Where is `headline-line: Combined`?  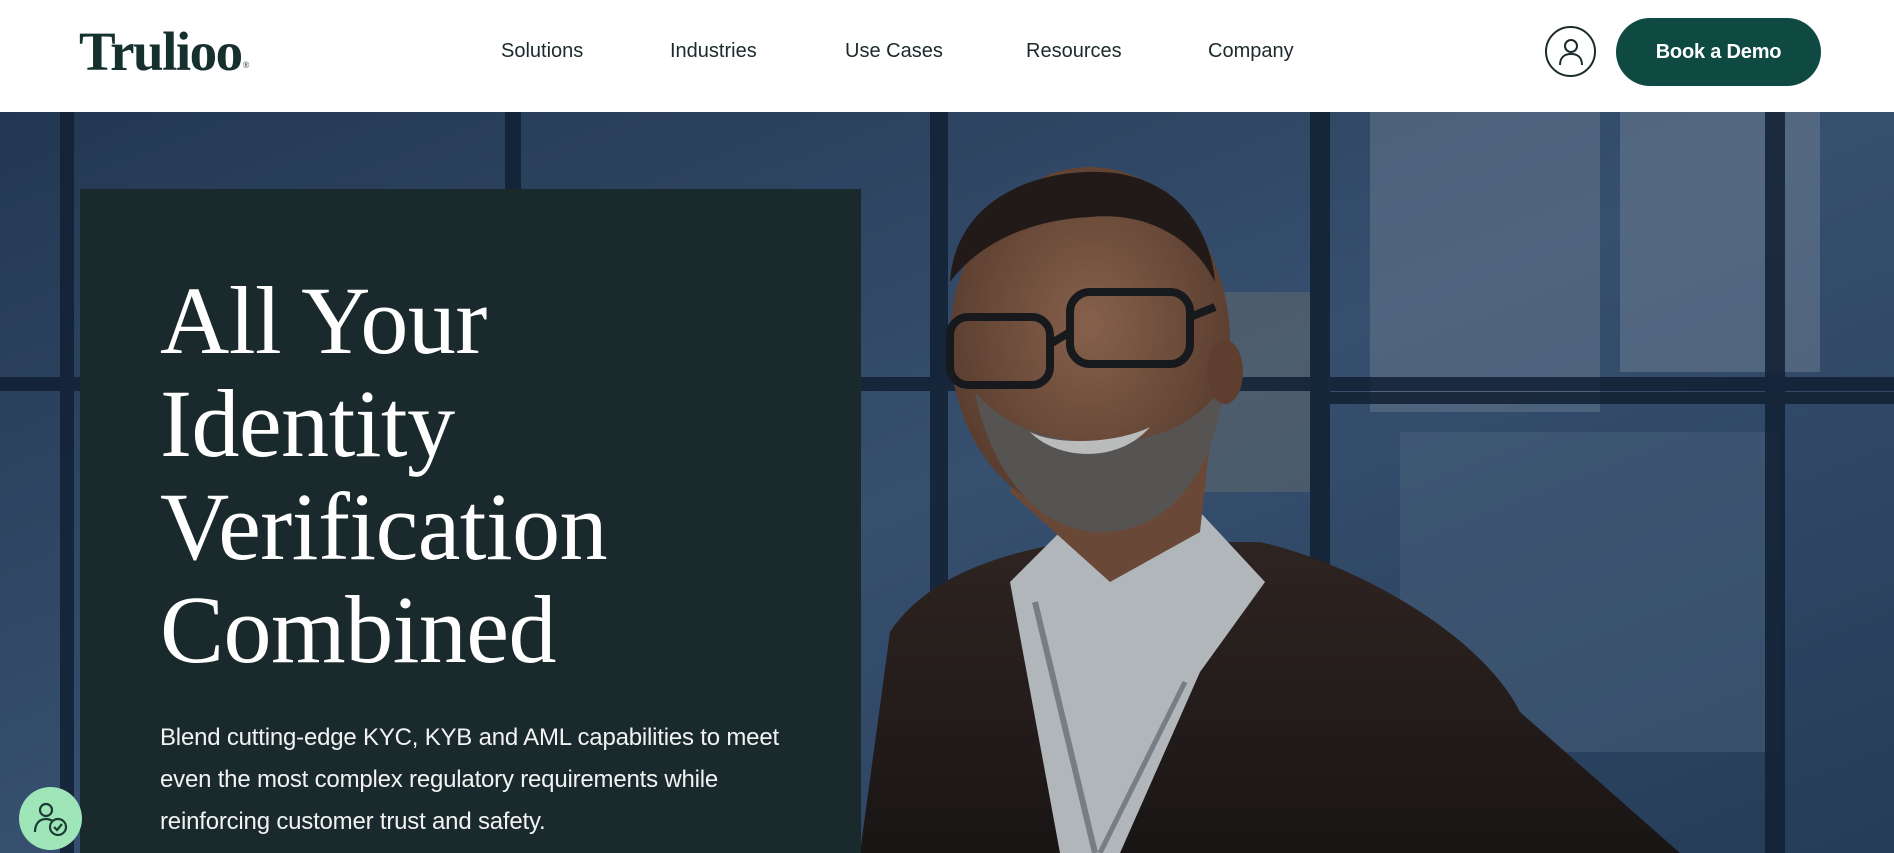 headline-line: Combined is located at coordinates (358, 629).